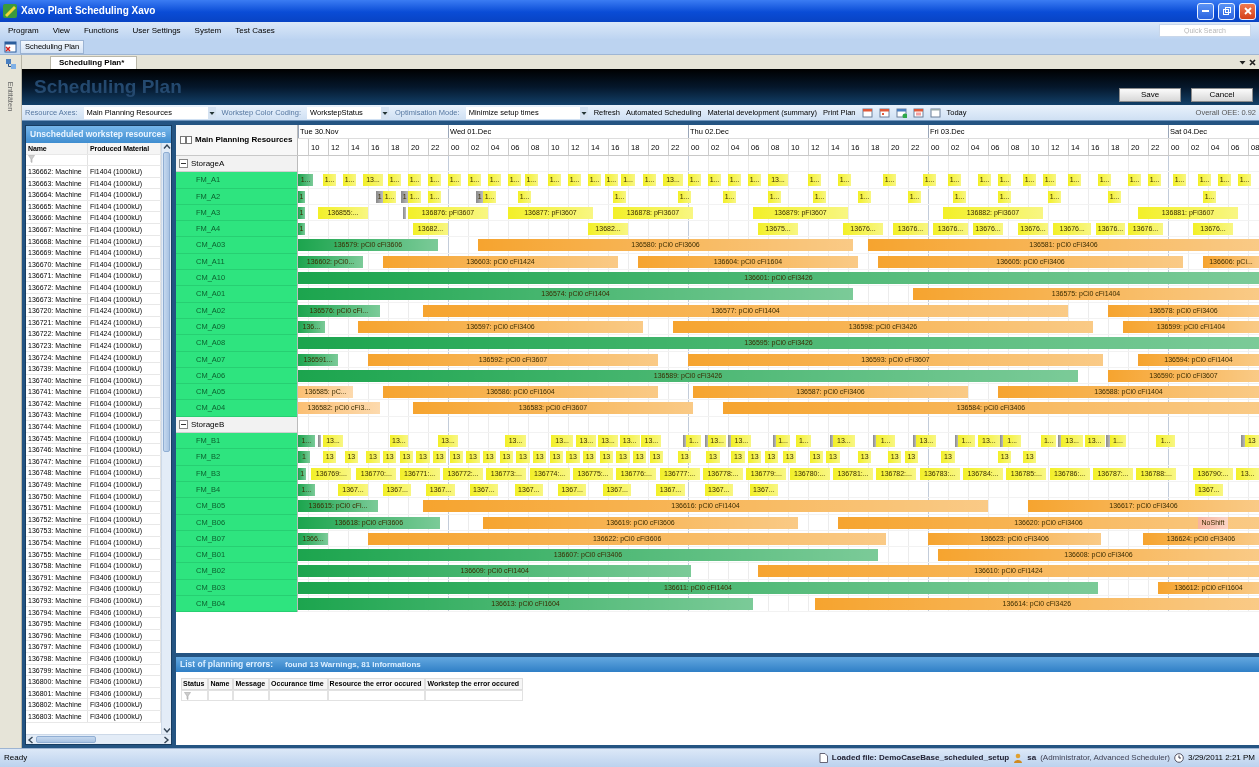 The image size is (1259, 767). I want to click on status-text: Ready, so click(16, 758).